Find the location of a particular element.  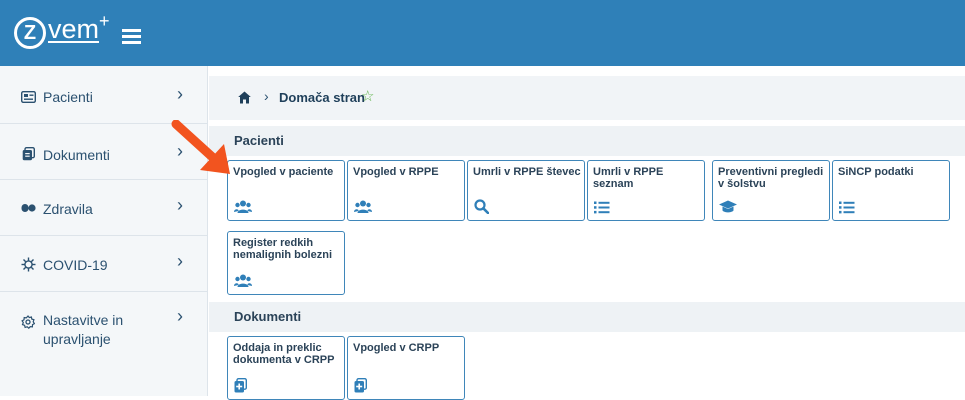

tile-title: Umrli v RPPE števec is located at coordinates (527, 172).